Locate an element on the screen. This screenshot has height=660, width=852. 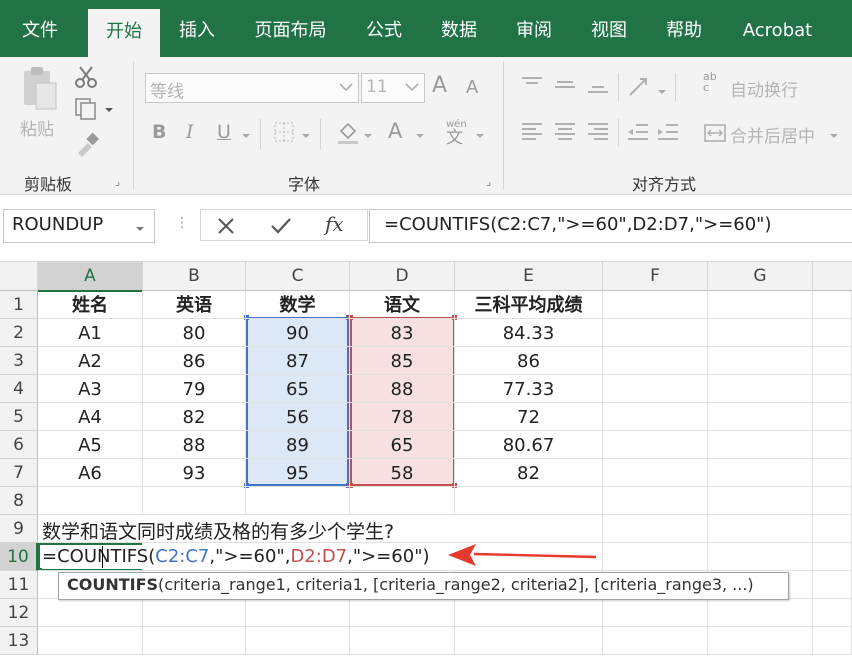
question-text: 数学和语文同时成绩及格的有多少个学生? is located at coordinates (218, 532).